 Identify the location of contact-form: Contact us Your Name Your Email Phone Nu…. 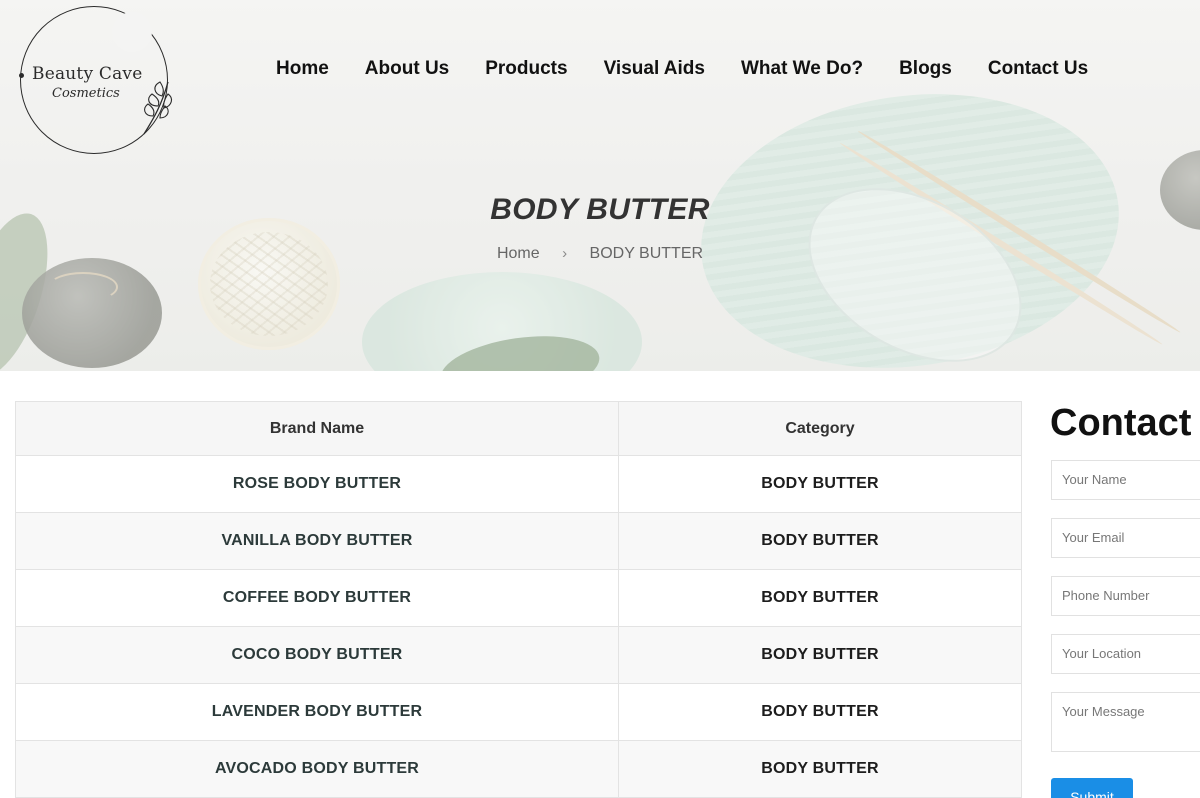
(1125, 599).